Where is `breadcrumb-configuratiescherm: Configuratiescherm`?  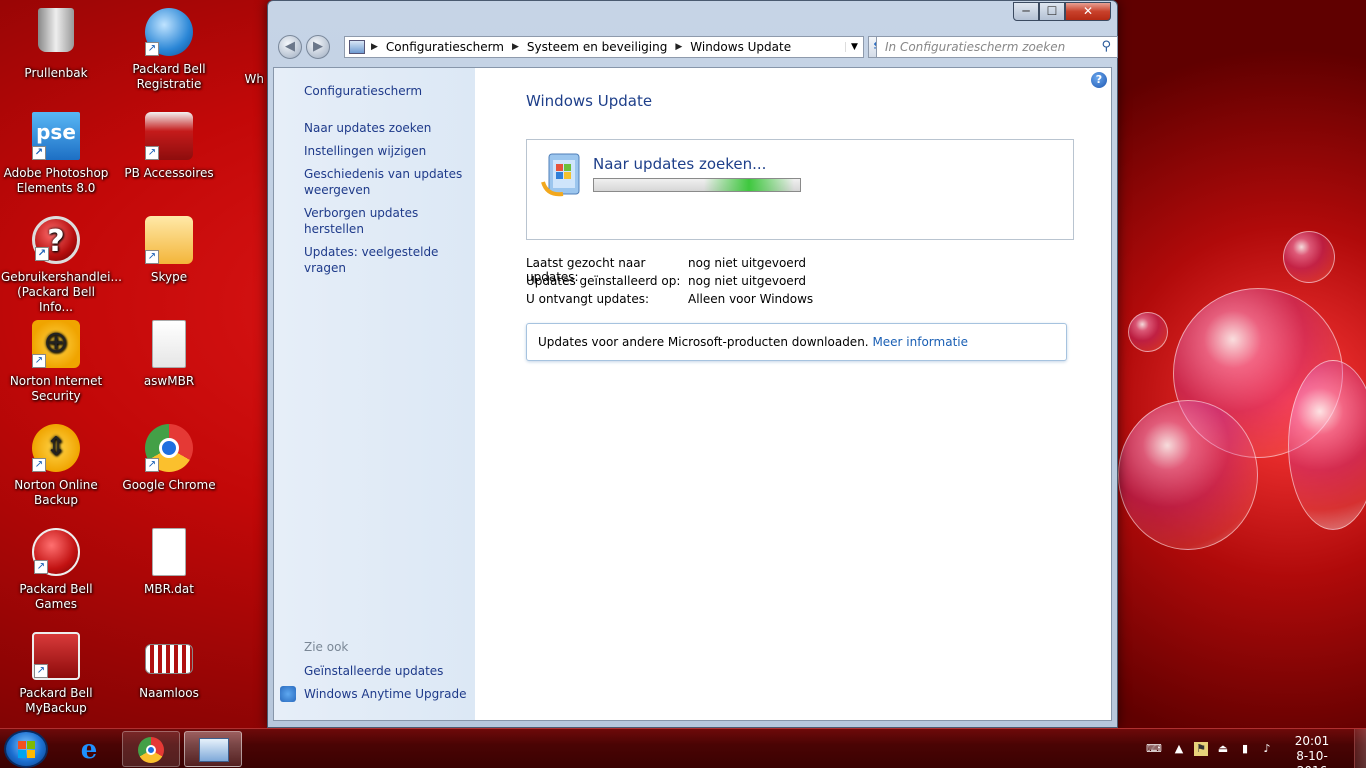
breadcrumb-configuratiescherm: Configuratiescherm is located at coordinates (445, 47).